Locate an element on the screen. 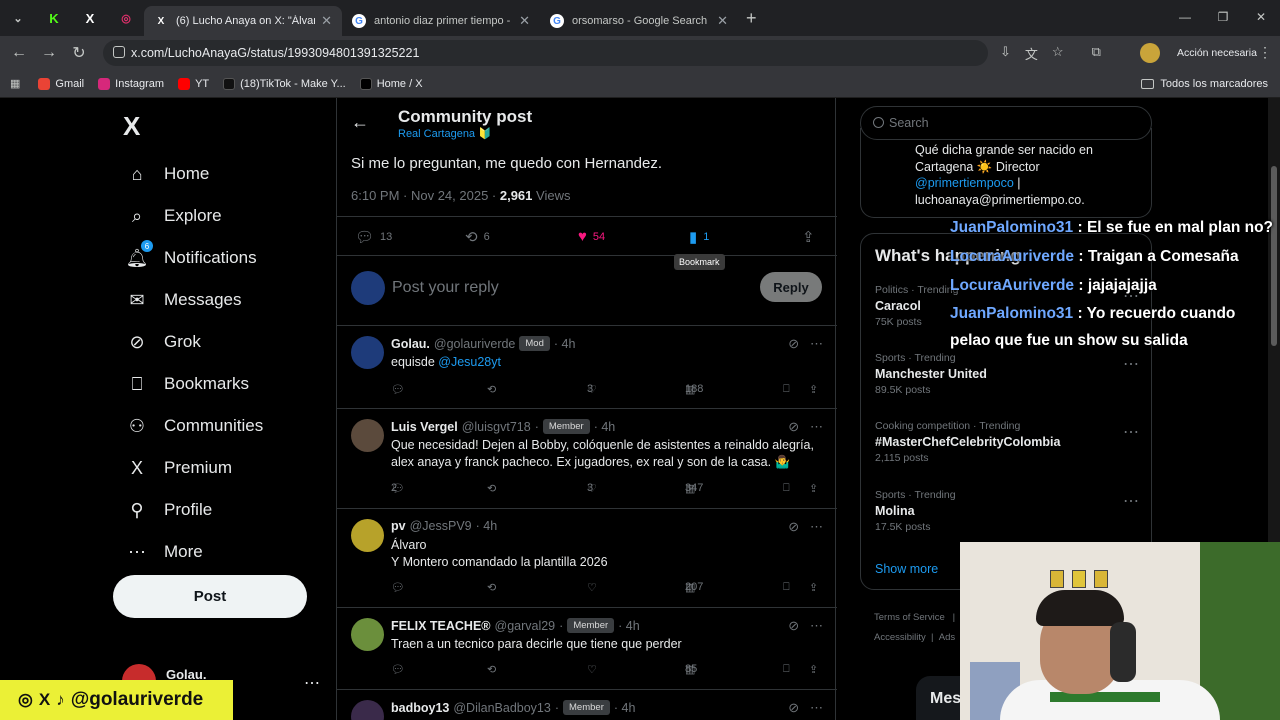 The image size is (1280, 720). like-action: ♥ 54 is located at coordinates (591, 236).